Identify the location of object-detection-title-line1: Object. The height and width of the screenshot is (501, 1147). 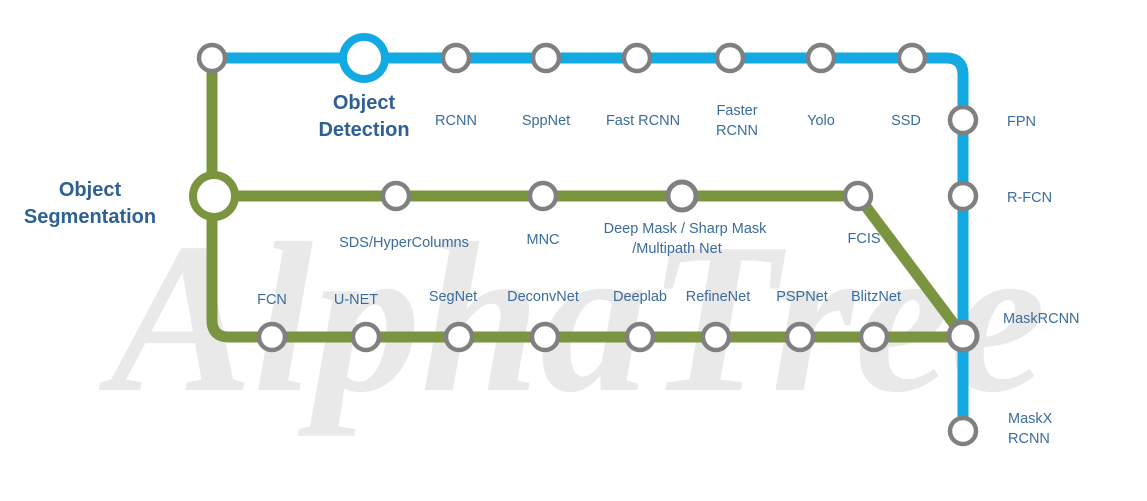
(364, 103).